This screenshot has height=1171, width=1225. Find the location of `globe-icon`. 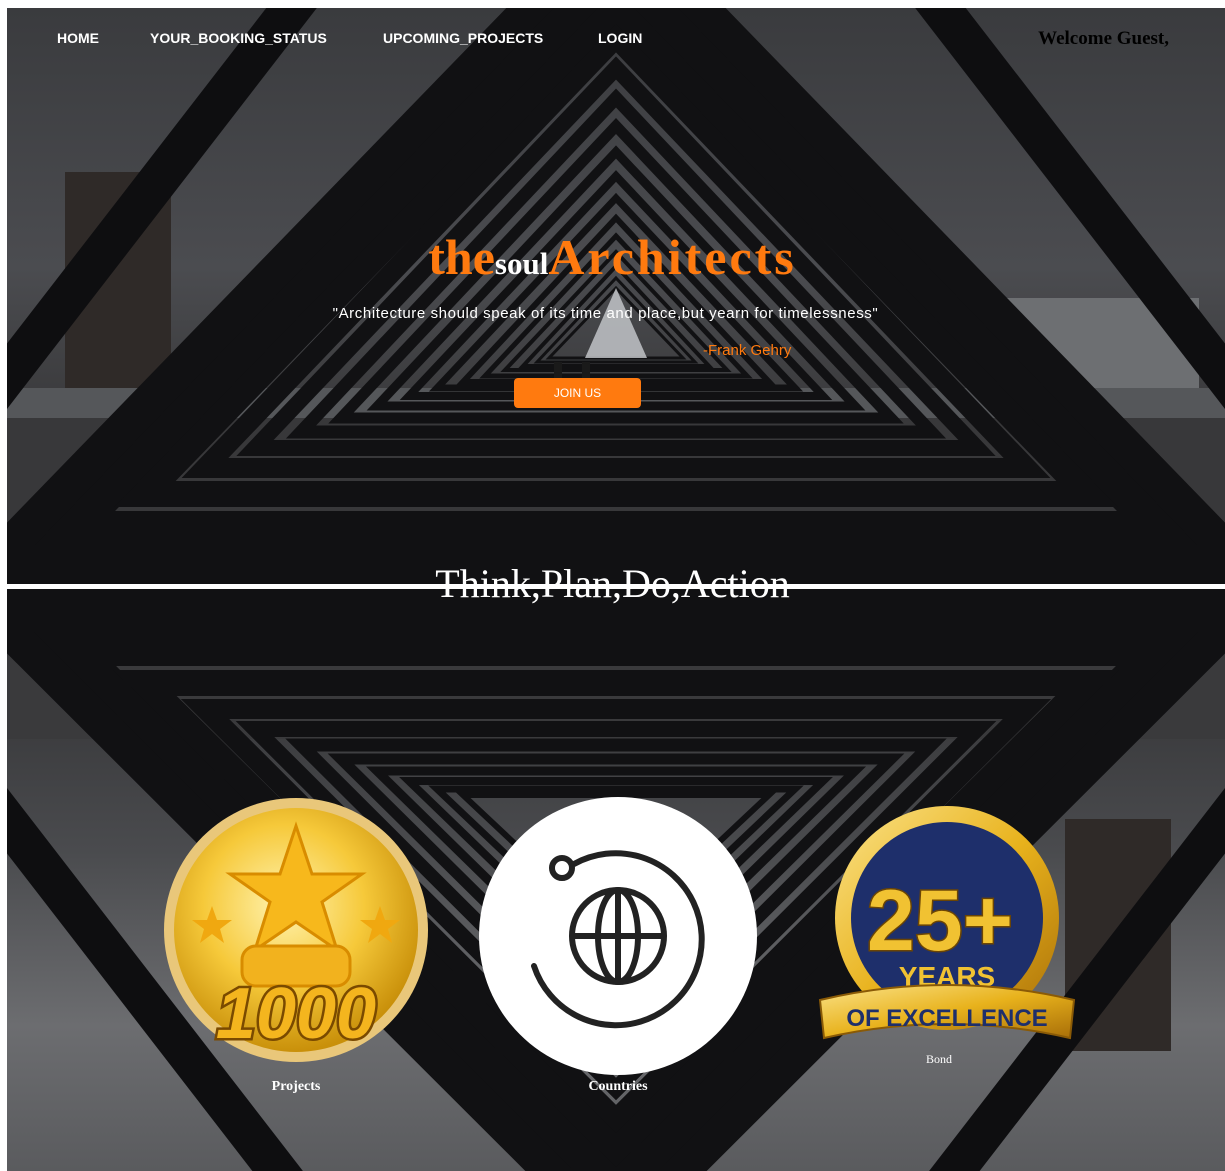

globe-icon is located at coordinates (618, 936).